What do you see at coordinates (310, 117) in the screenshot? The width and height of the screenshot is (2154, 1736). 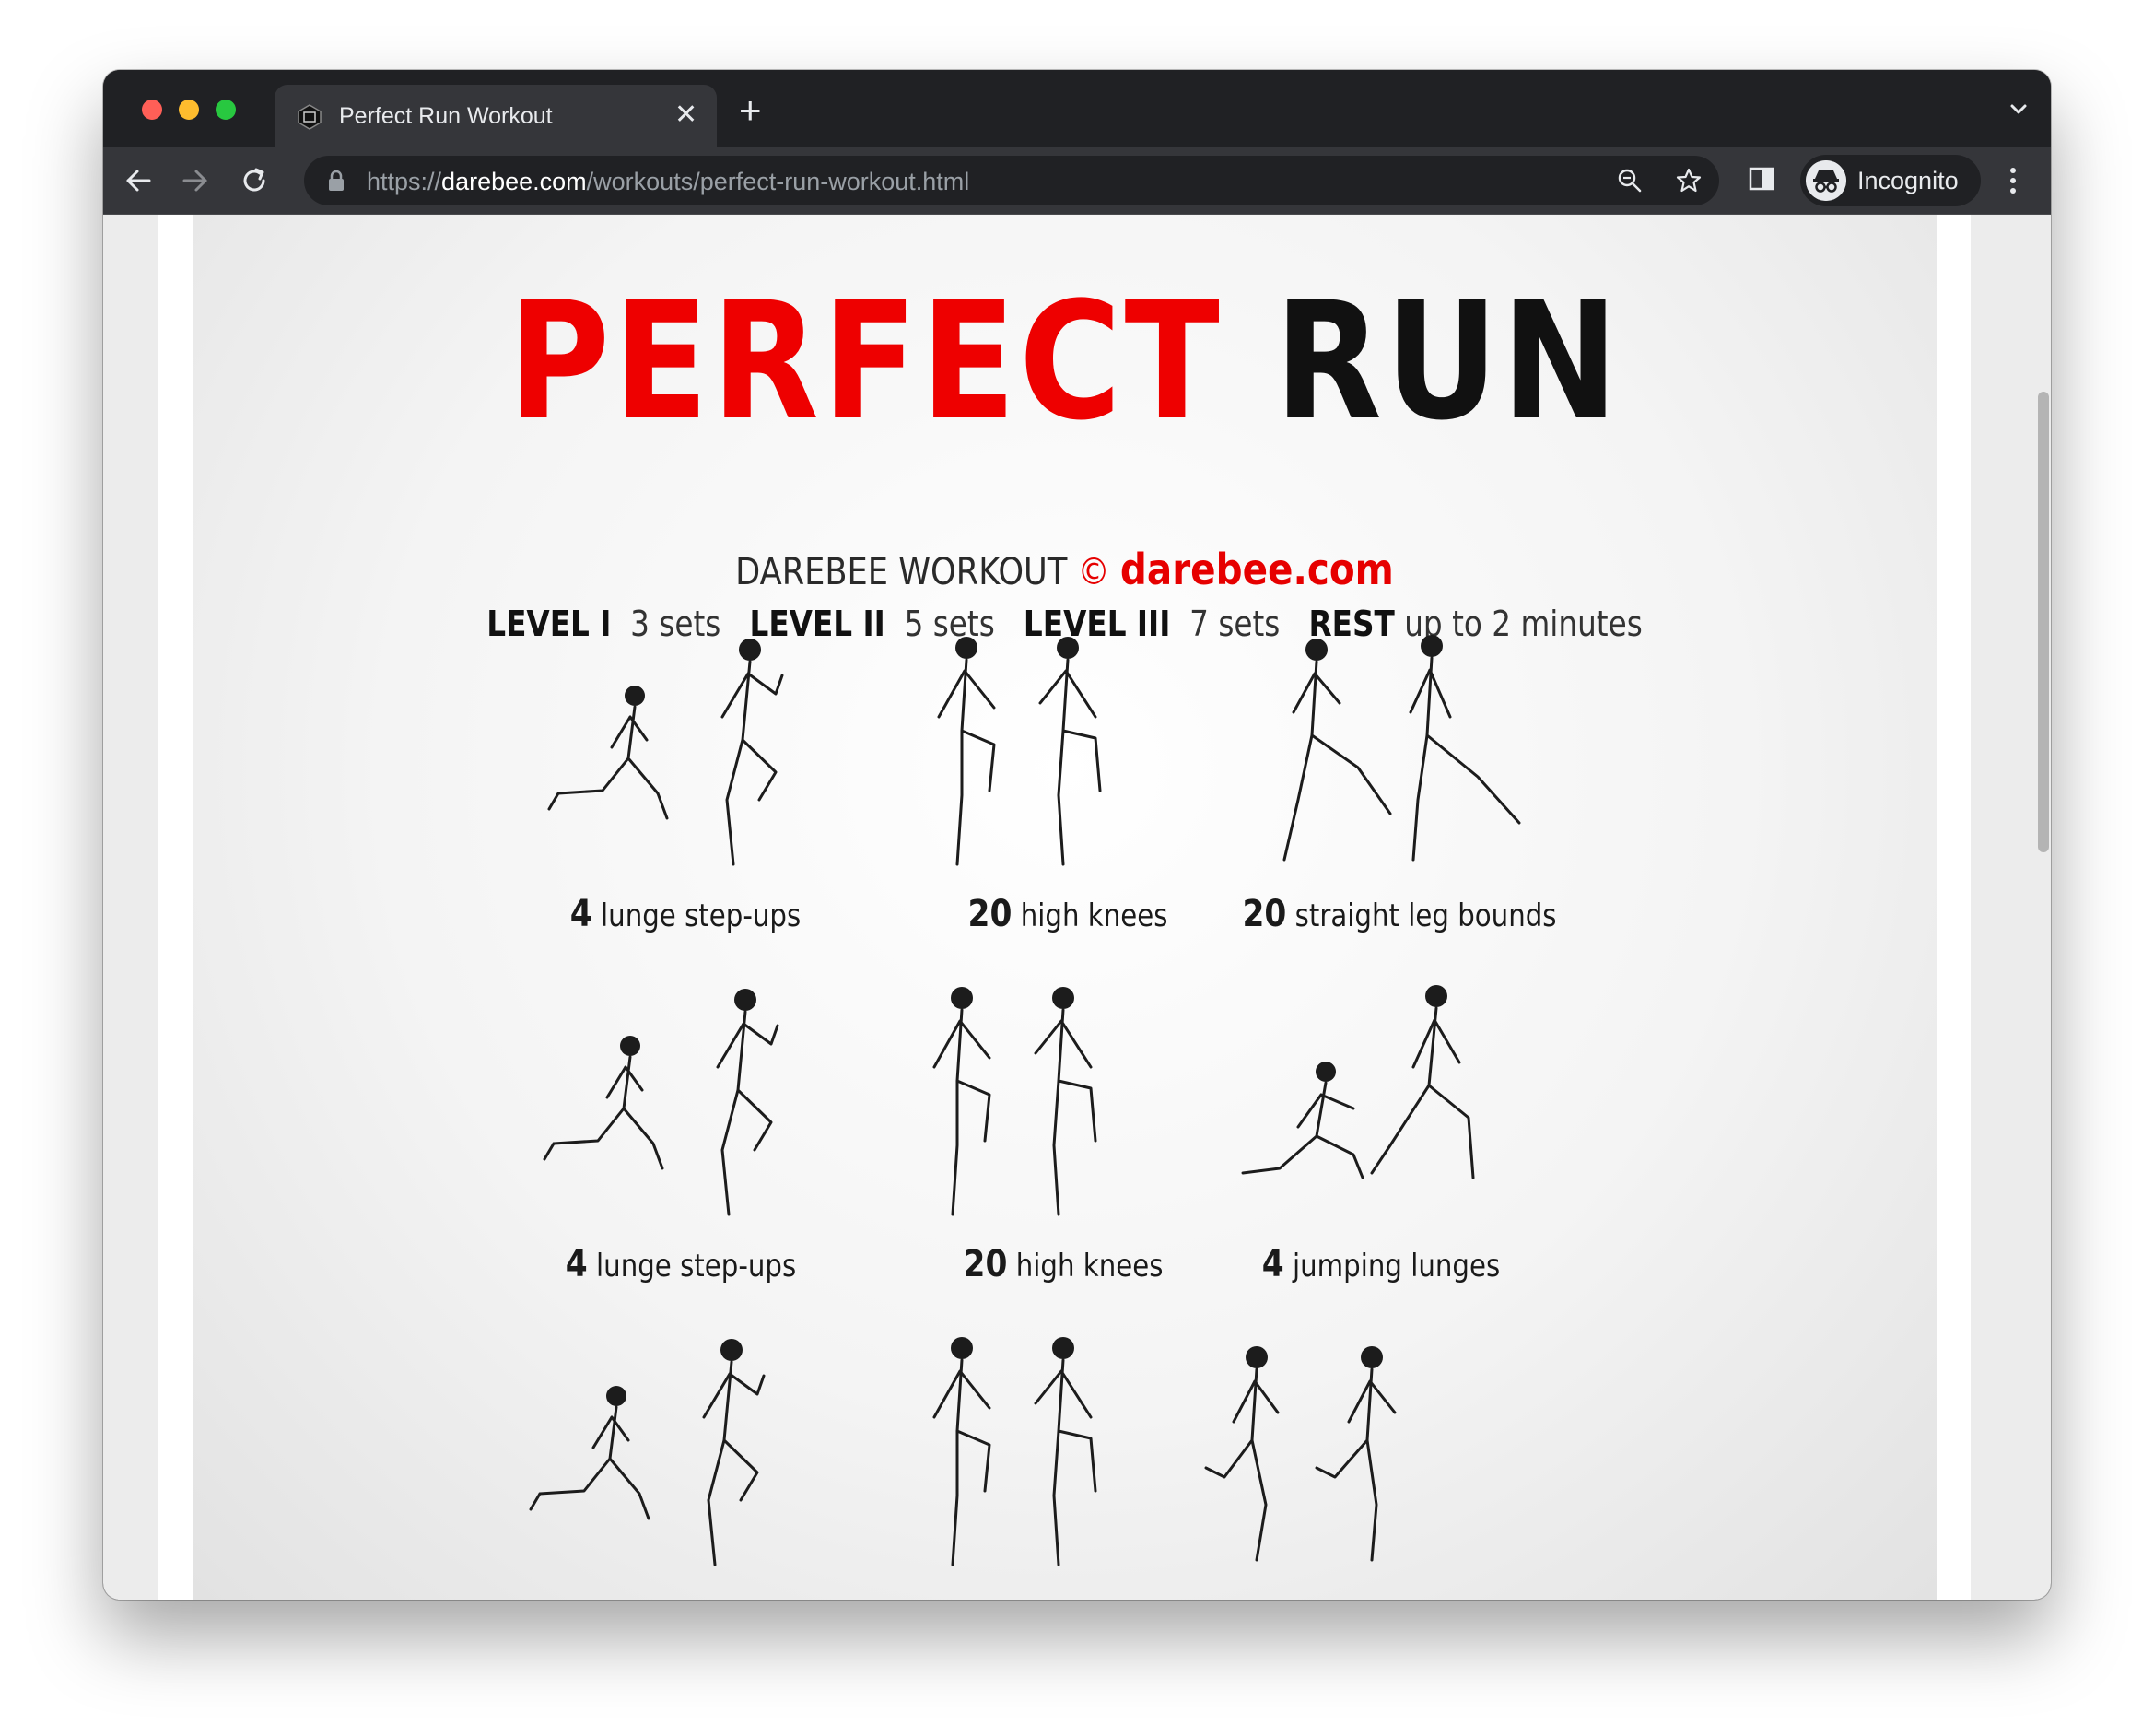 I see `poster-site-favicon` at bounding box center [310, 117].